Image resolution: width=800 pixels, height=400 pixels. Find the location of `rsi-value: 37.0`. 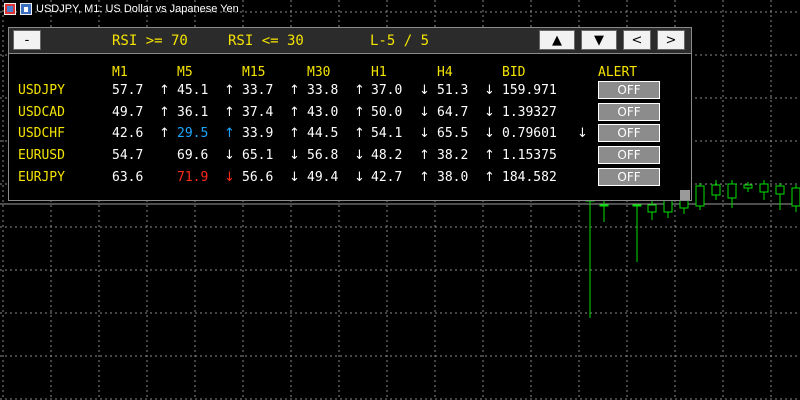

rsi-value: 37.0 is located at coordinates (387, 90).